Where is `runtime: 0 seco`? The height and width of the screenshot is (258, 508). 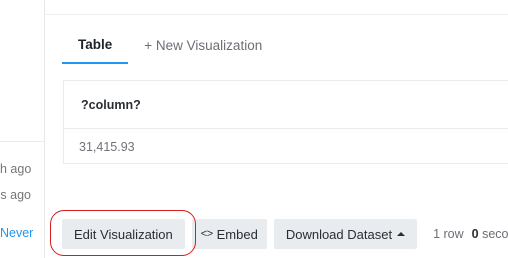 runtime: 0 seco is located at coordinates (489, 234).